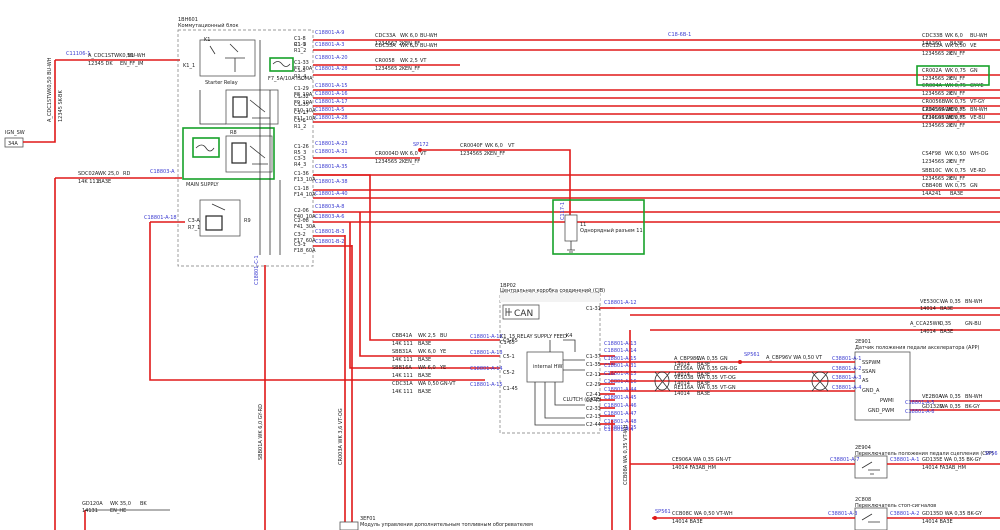  Describe the element at coordinates (486, 353) in the screenshot. I see `cjb-left-connector: C18801-A-13` at that location.